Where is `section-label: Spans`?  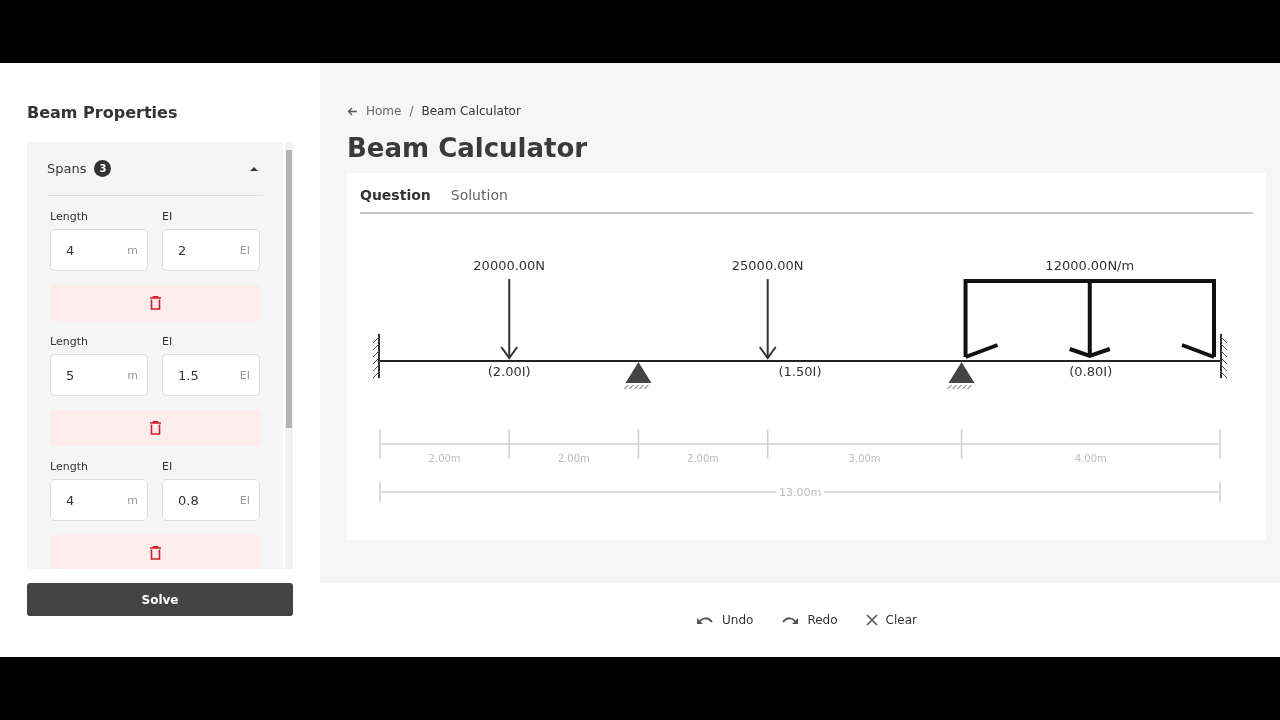
section-label: Spans is located at coordinates (67, 168).